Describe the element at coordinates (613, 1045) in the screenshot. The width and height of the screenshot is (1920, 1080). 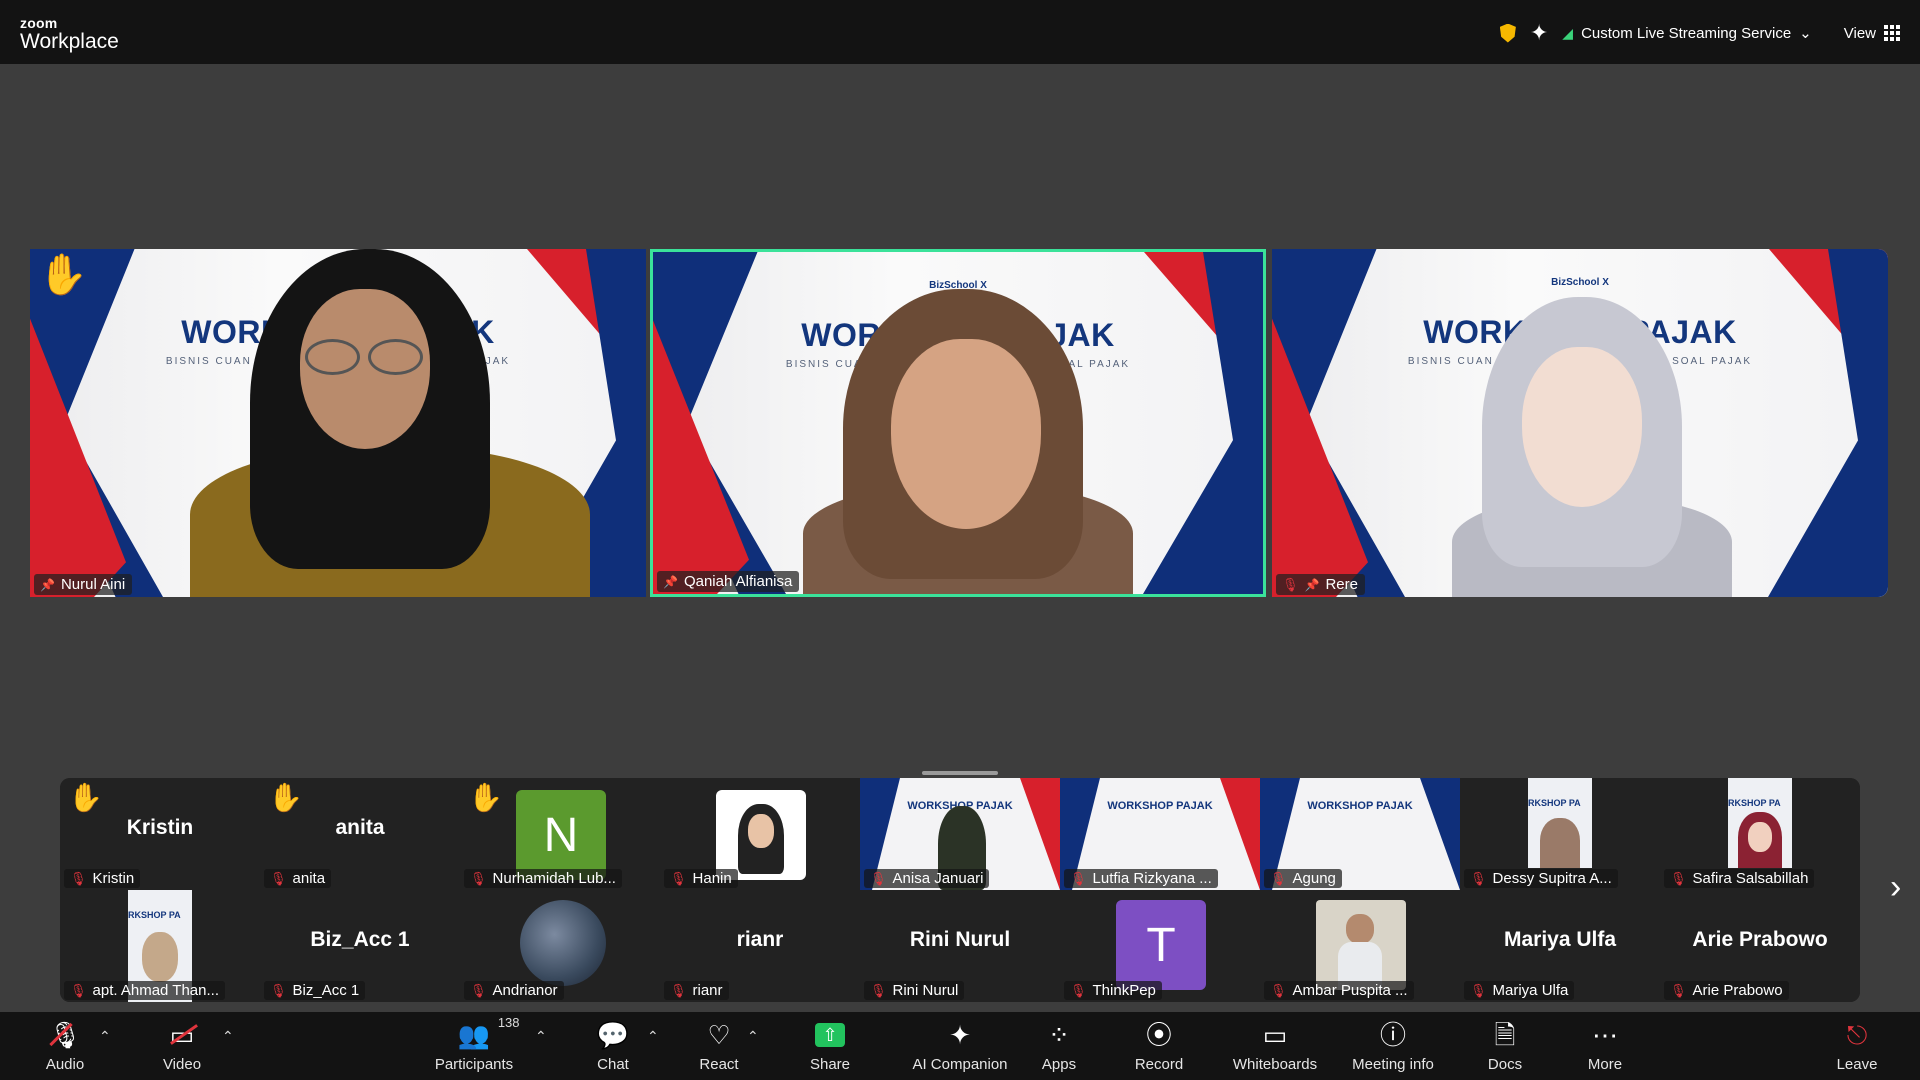
I see `chat-button: 💬 Chat` at that location.